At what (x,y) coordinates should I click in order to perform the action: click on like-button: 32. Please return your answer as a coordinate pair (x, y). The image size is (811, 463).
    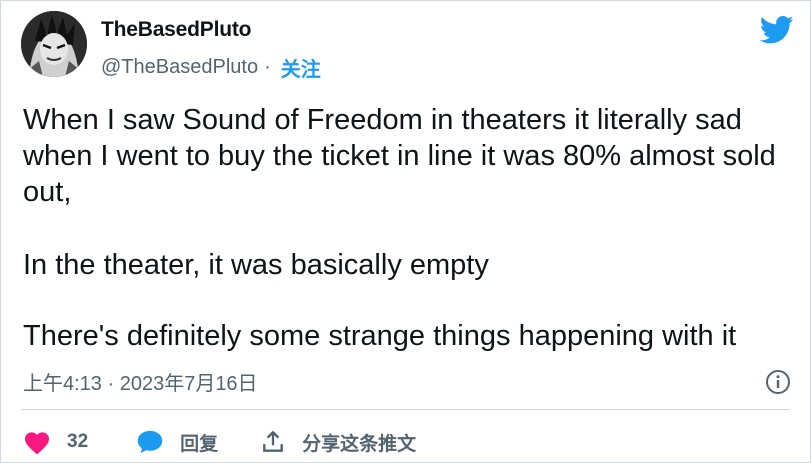
    Looking at the image, I should click on (79, 442).